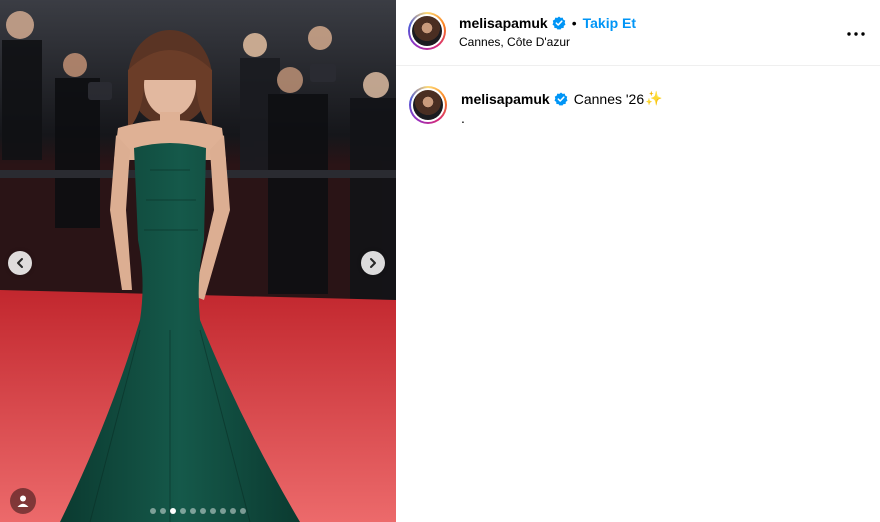  I want to click on chevron-right-icon, so click(373, 263).